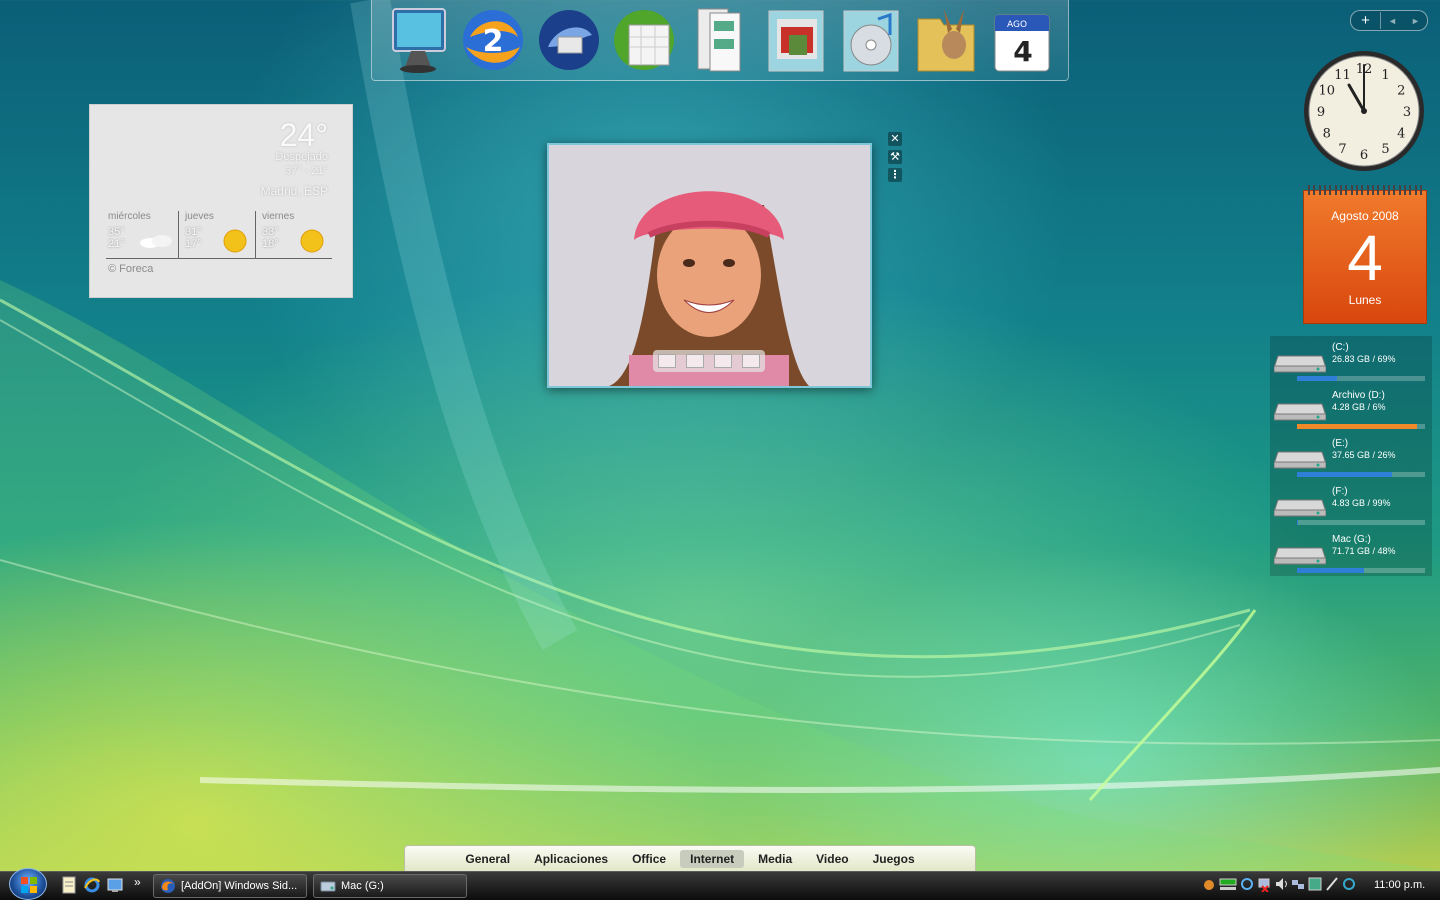 Image resolution: width=1440 pixels, height=900 pixels. What do you see at coordinates (1366, 20) in the screenshot?
I see `add-gadget-button: +` at bounding box center [1366, 20].